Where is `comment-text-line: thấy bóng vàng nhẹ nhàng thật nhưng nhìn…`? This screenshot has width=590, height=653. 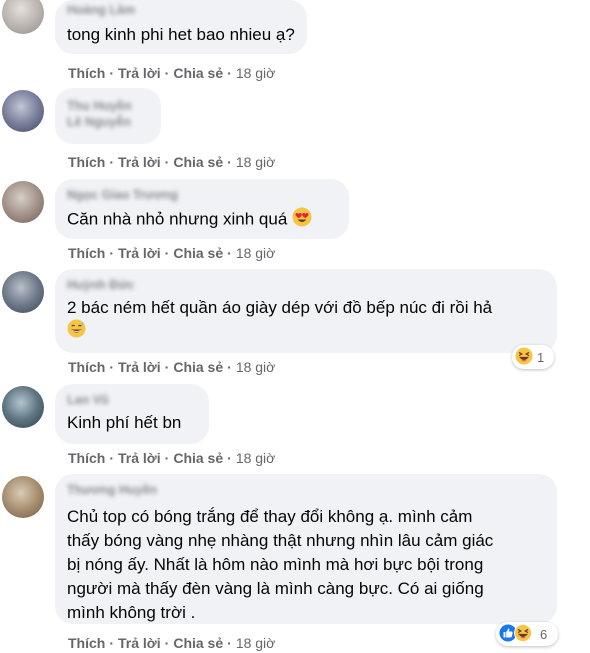 comment-text-line: thấy bóng vàng nhẹ nhàng thật nhưng nhìn… is located at coordinates (280, 540).